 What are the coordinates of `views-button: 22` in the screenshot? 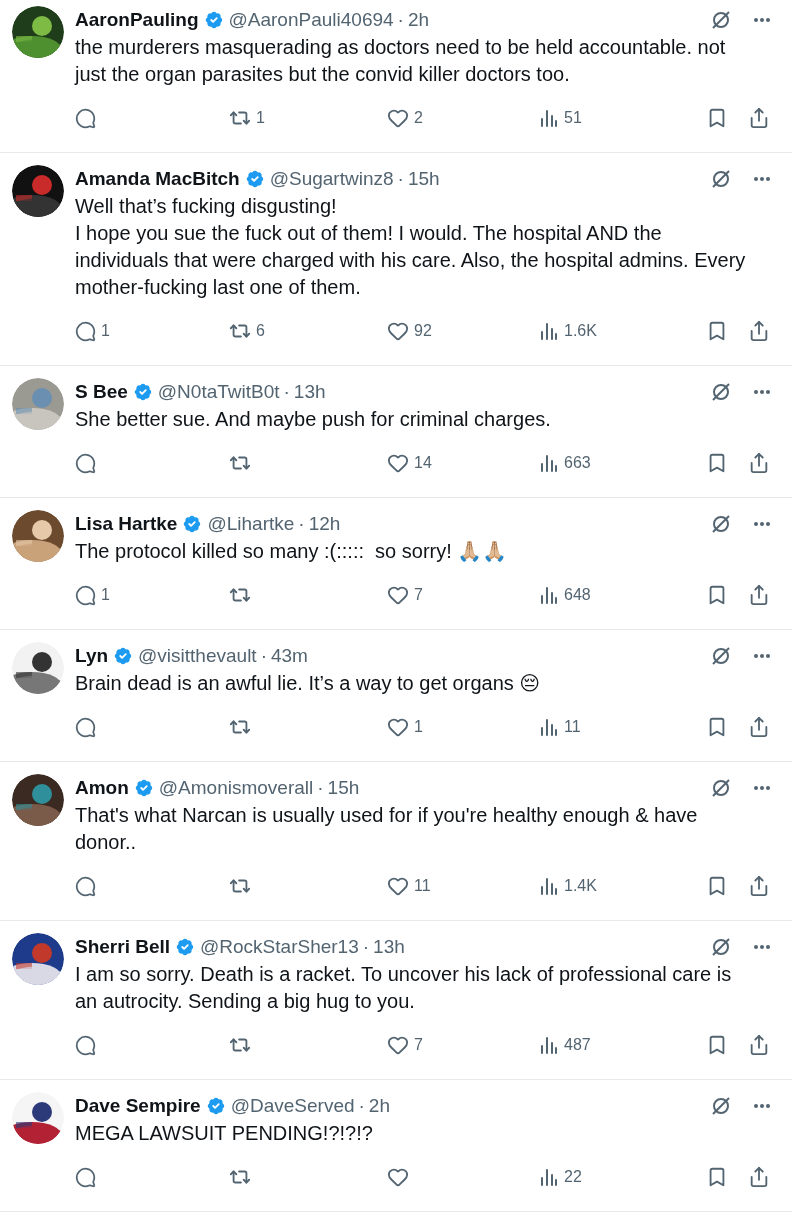 It's located at (609, 1177).